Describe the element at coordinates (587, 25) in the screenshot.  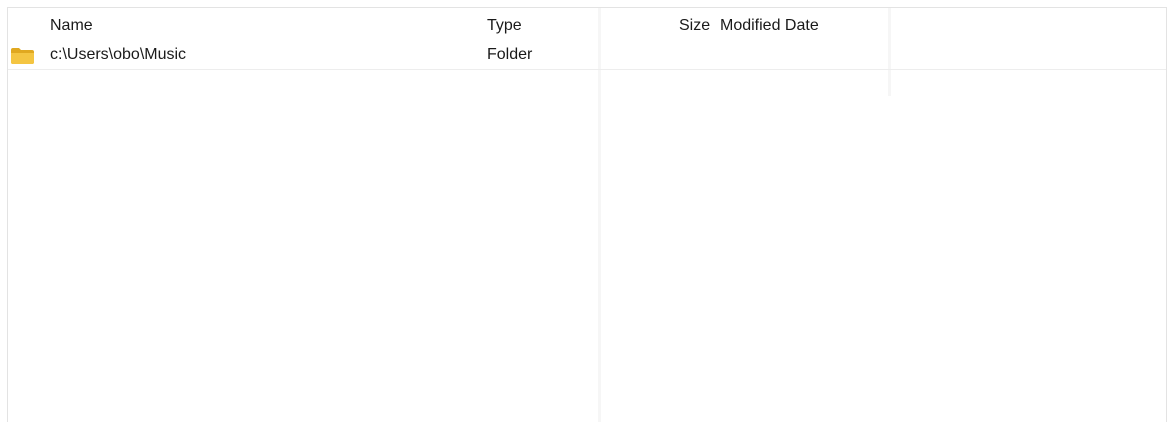
I see `column-header-row: Name Type Size Modified Date` at that location.